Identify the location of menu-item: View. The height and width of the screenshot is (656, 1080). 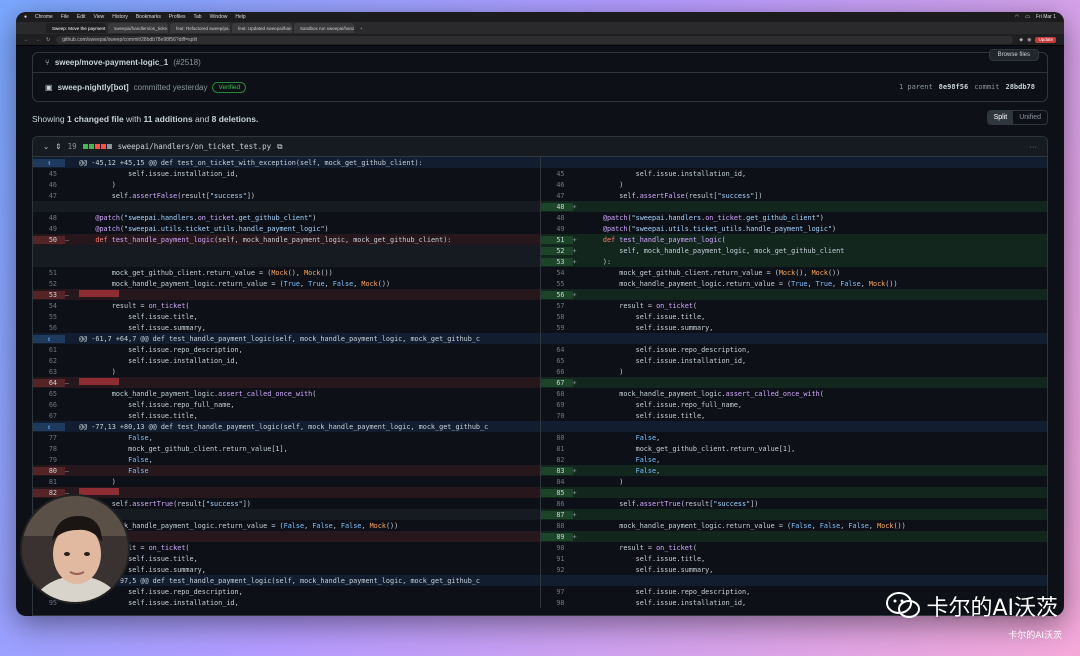
(99, 17).